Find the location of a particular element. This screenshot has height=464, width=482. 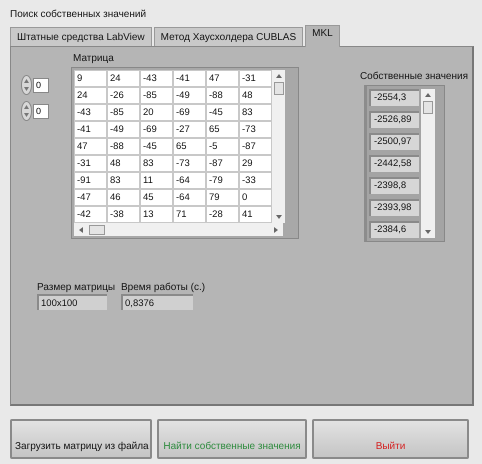

table-cell: -38 is located at coordinates (123, 214).